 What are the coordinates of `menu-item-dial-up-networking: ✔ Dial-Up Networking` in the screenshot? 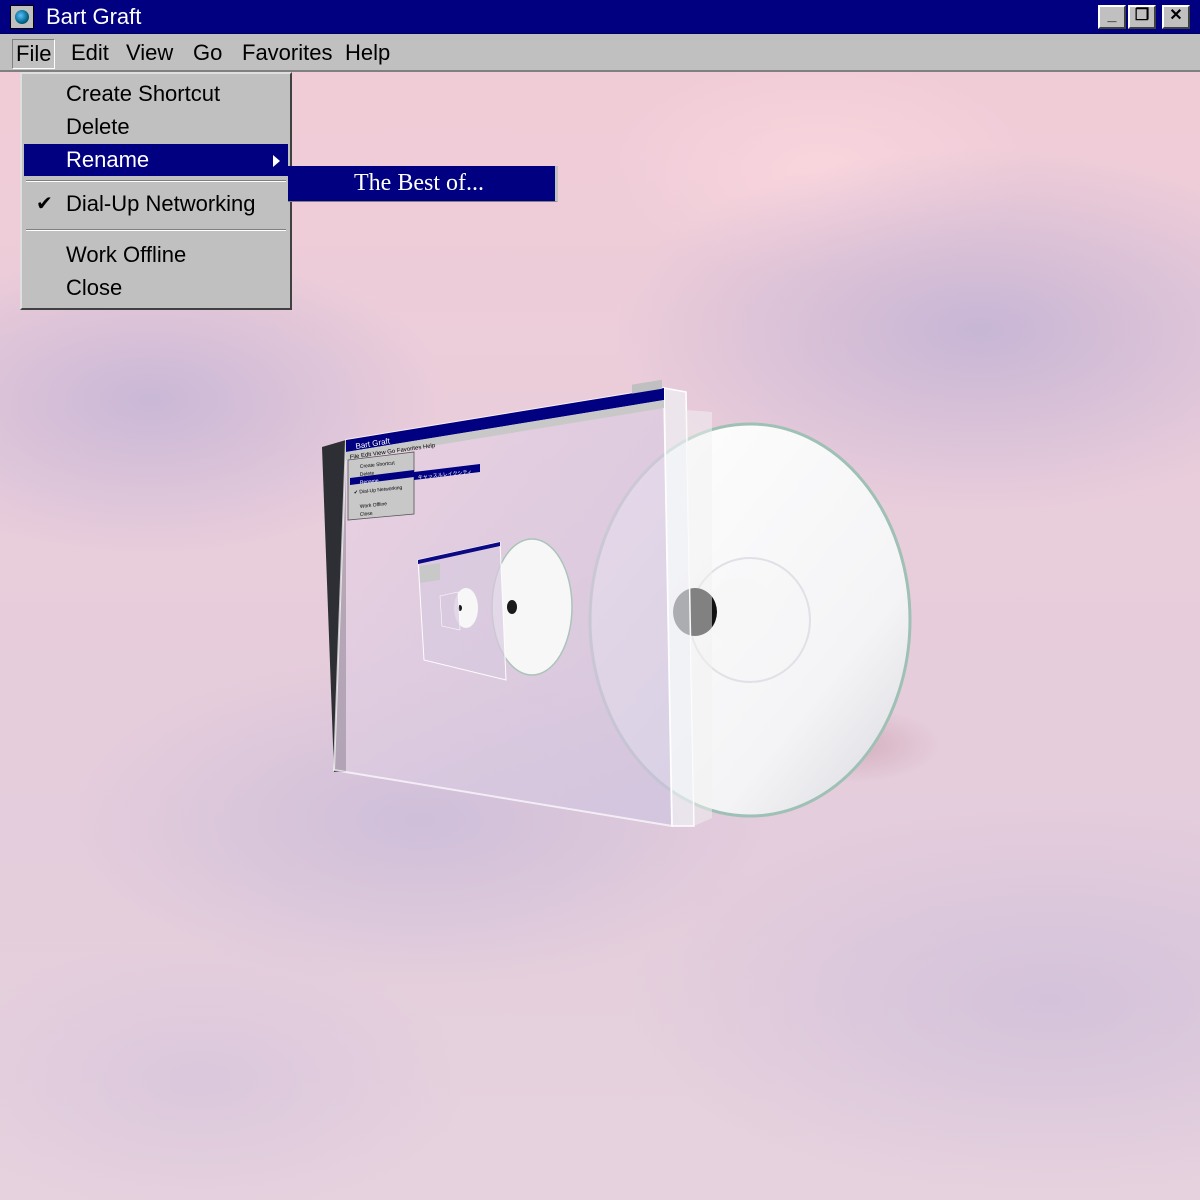 It's located at (156, 204).